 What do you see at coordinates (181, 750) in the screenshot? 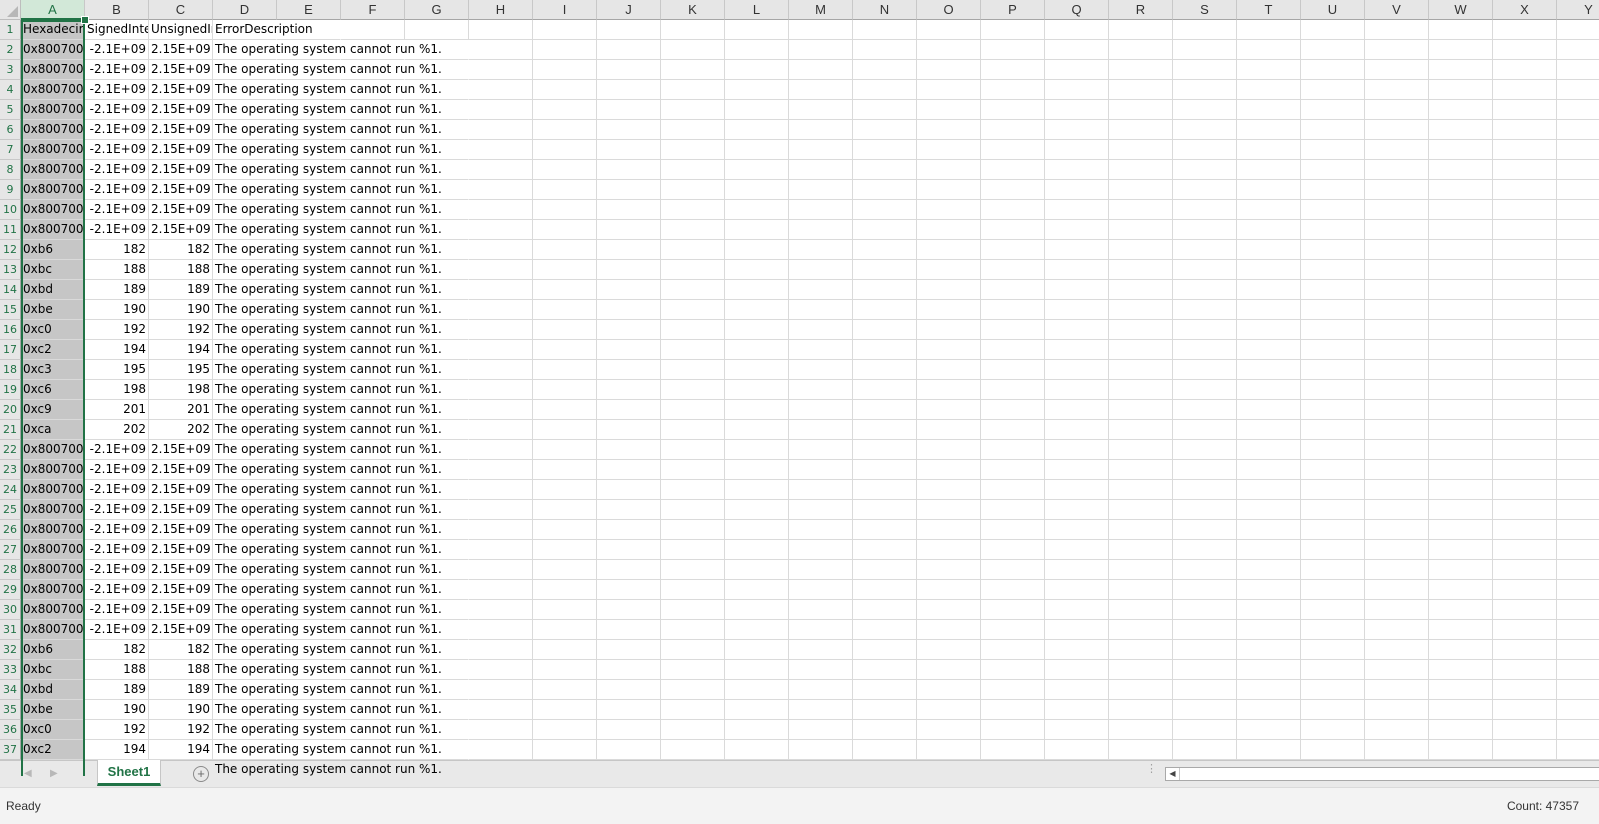
I see `cell-c: 194` at bounding box center [181, 750].